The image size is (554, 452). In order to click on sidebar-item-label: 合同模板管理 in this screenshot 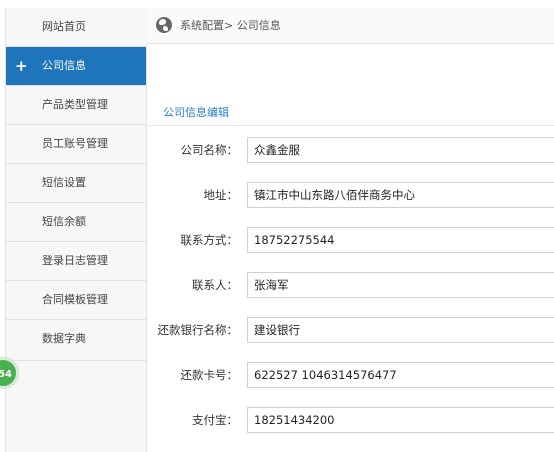, I will do `click(75, 299)`.